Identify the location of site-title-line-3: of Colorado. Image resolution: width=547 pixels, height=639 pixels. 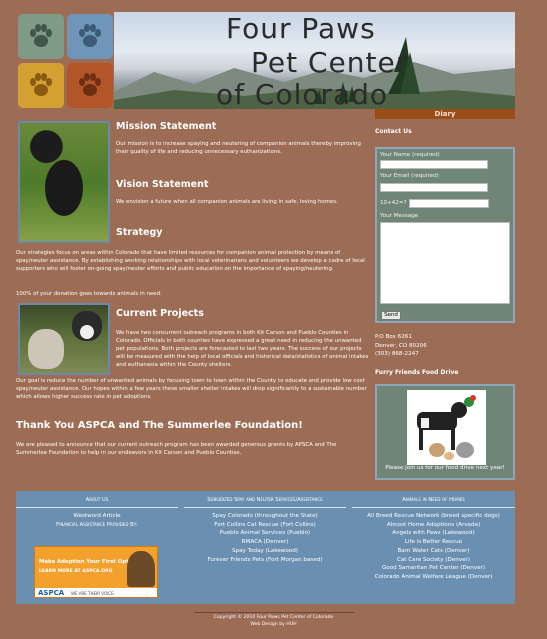
(302, 93).